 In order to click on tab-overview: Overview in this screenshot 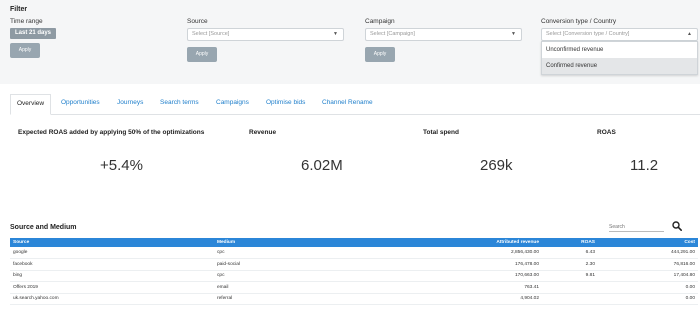, I will do `click(31, 104)`.